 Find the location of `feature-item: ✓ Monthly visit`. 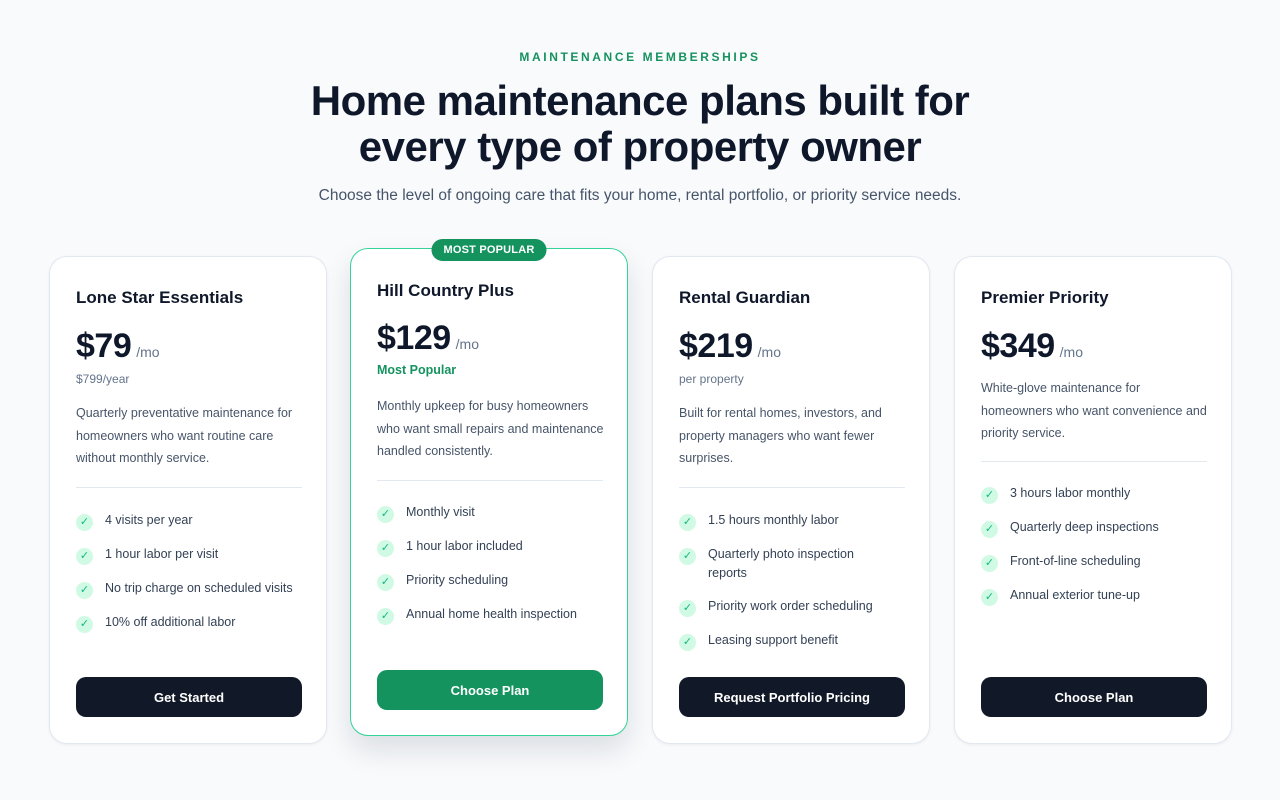

feature-item: ✓ Monthly visit is located at coordinates (495, 513).